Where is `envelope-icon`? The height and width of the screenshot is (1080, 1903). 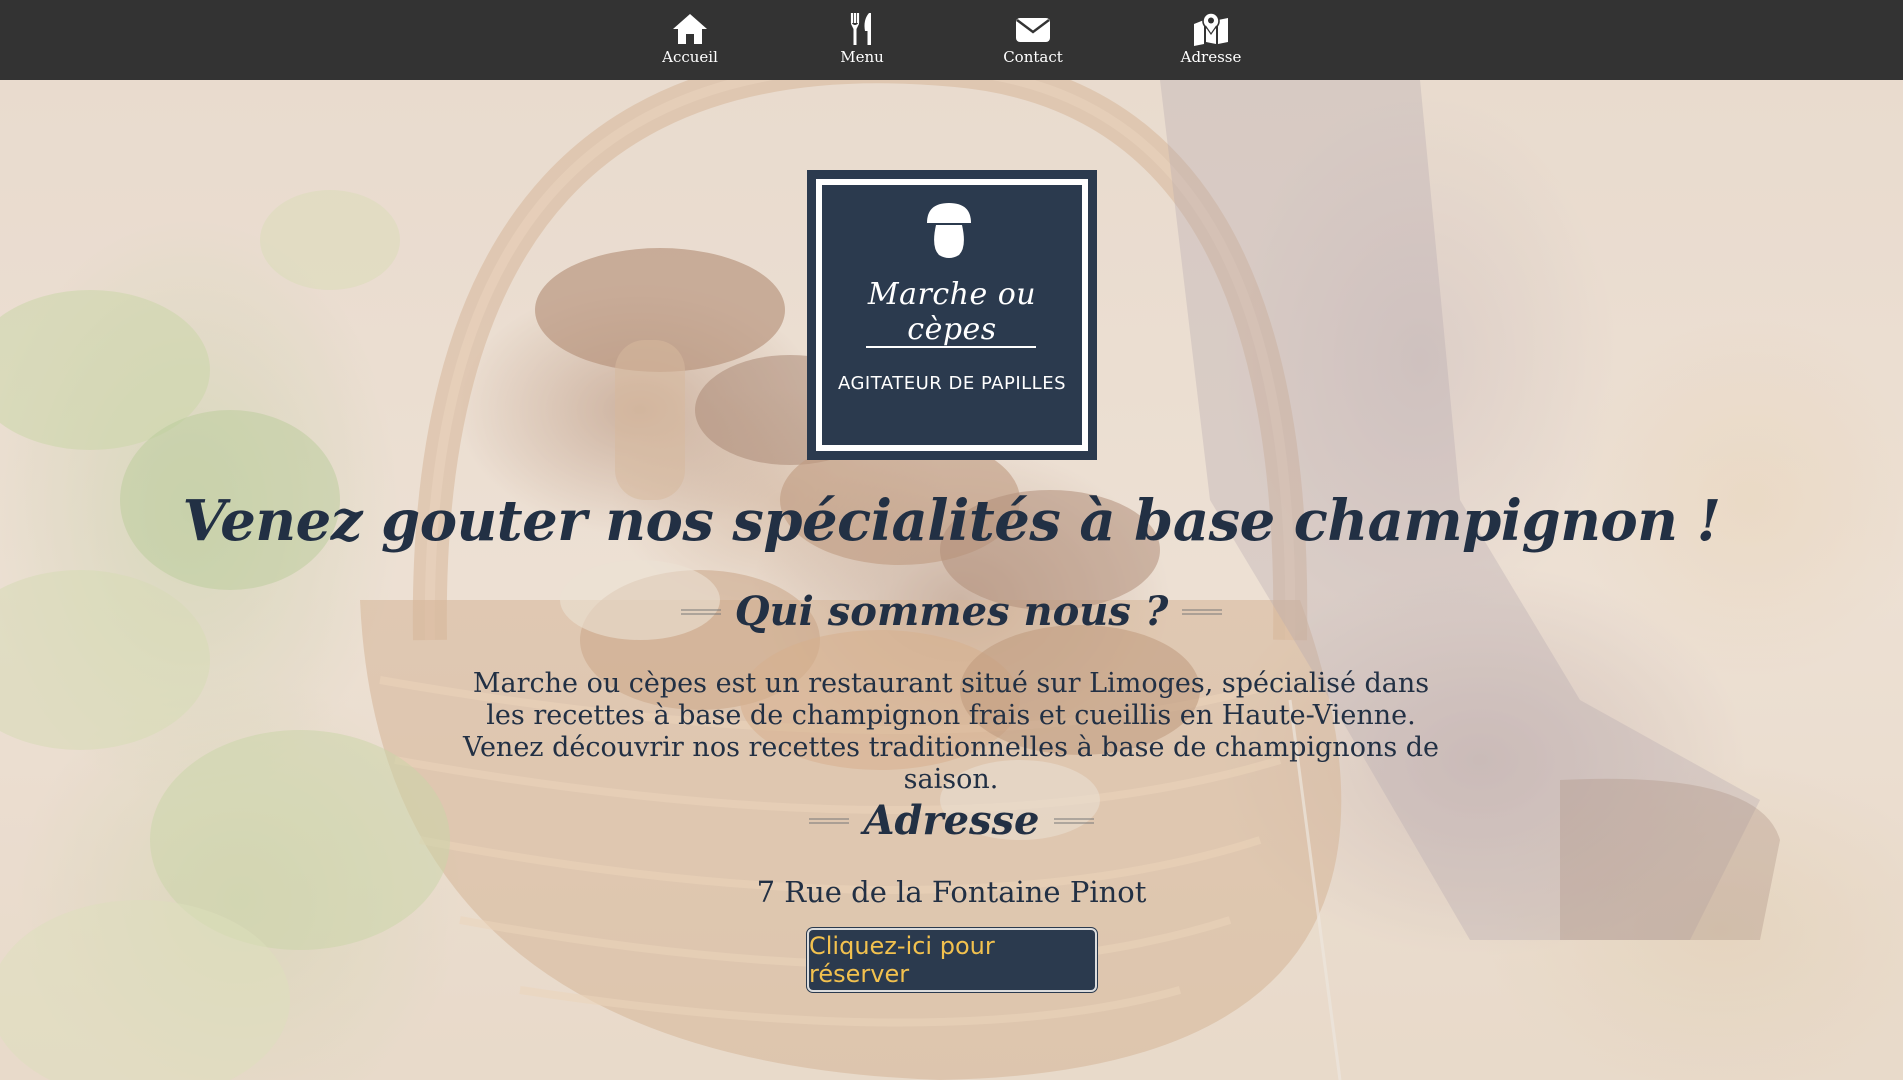
envelope-icon is located at coordinates (1033, 30).